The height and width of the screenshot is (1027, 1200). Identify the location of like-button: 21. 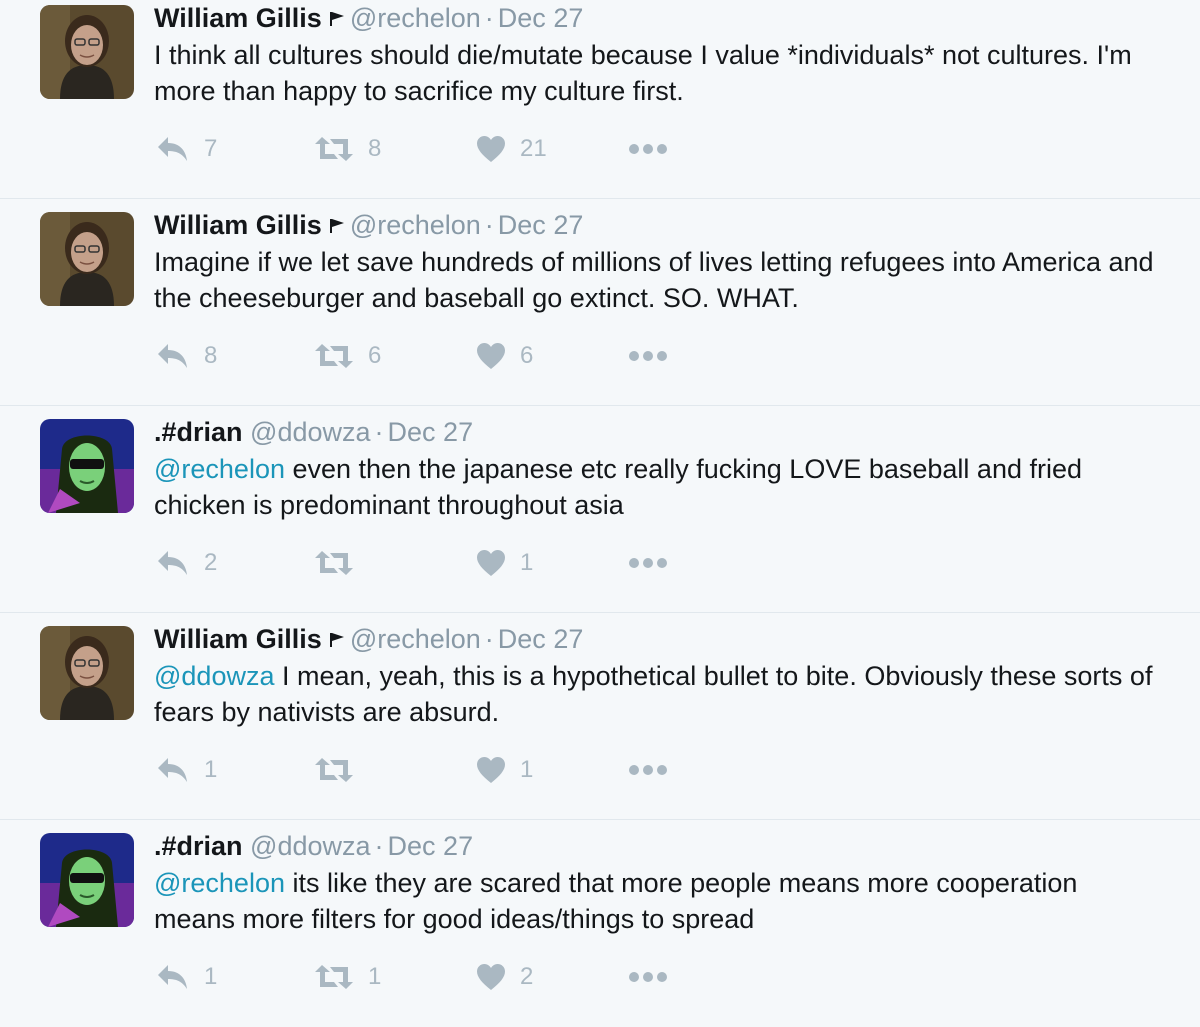
(511, 149).